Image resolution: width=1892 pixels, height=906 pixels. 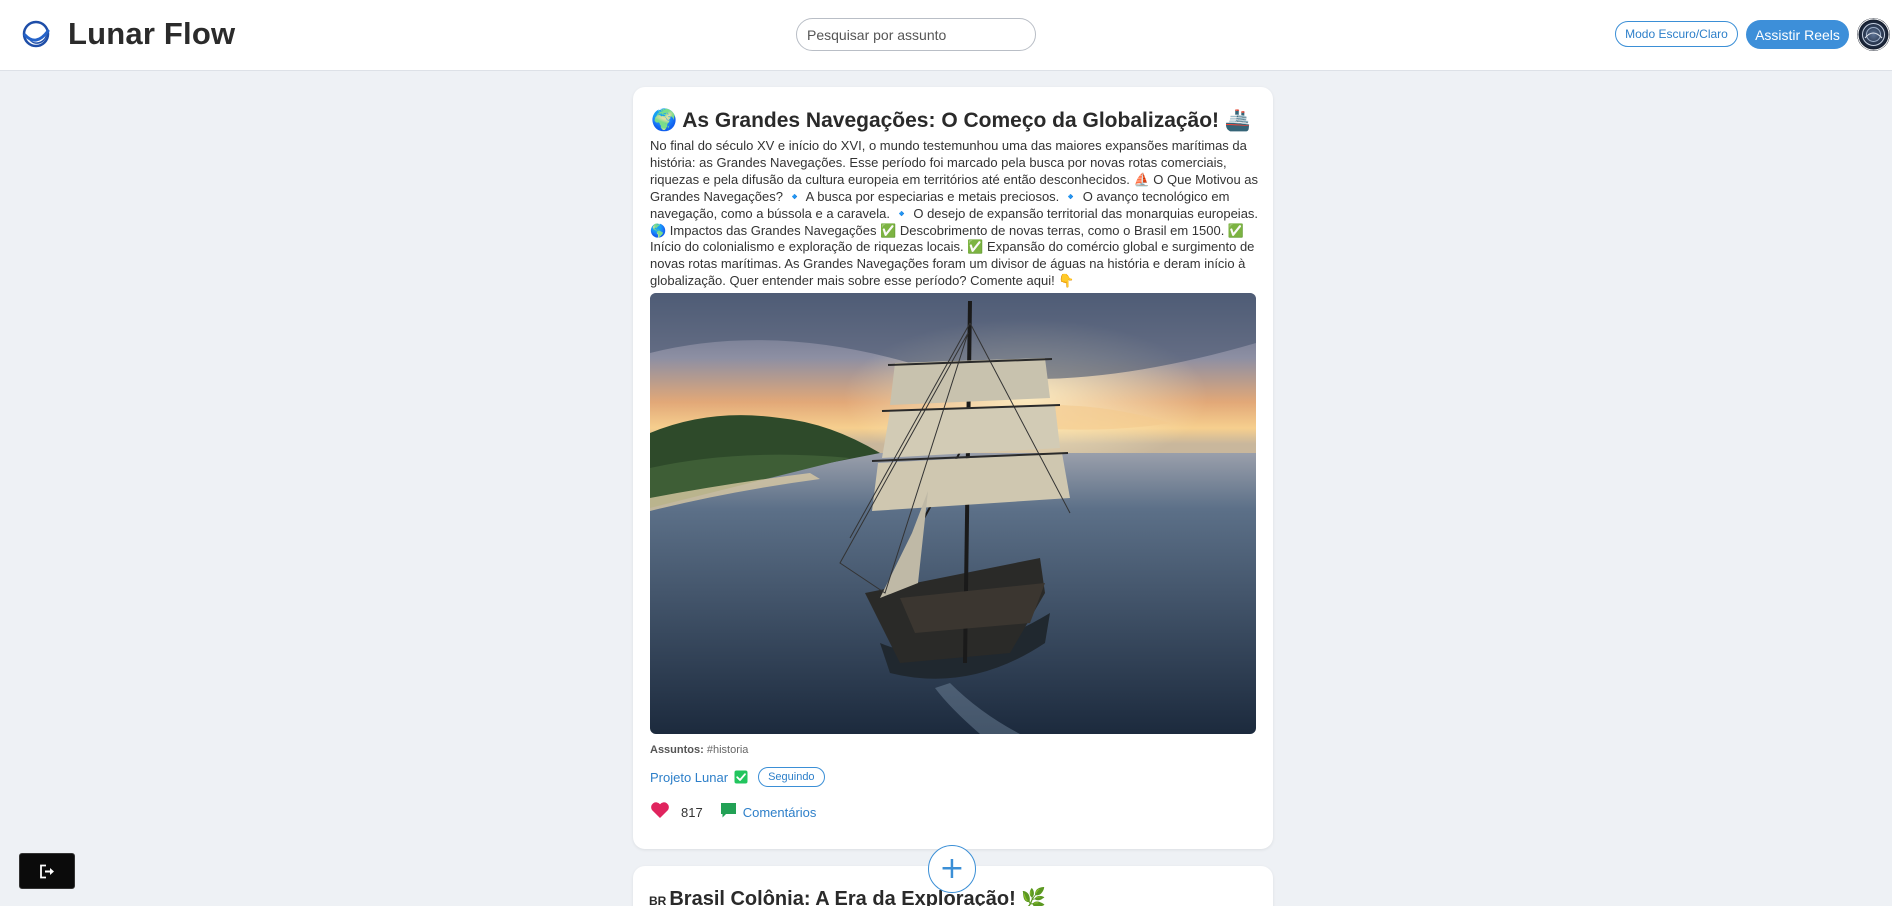 I want to click on app-name: Lunar Flow, so click(x=152, y=33).